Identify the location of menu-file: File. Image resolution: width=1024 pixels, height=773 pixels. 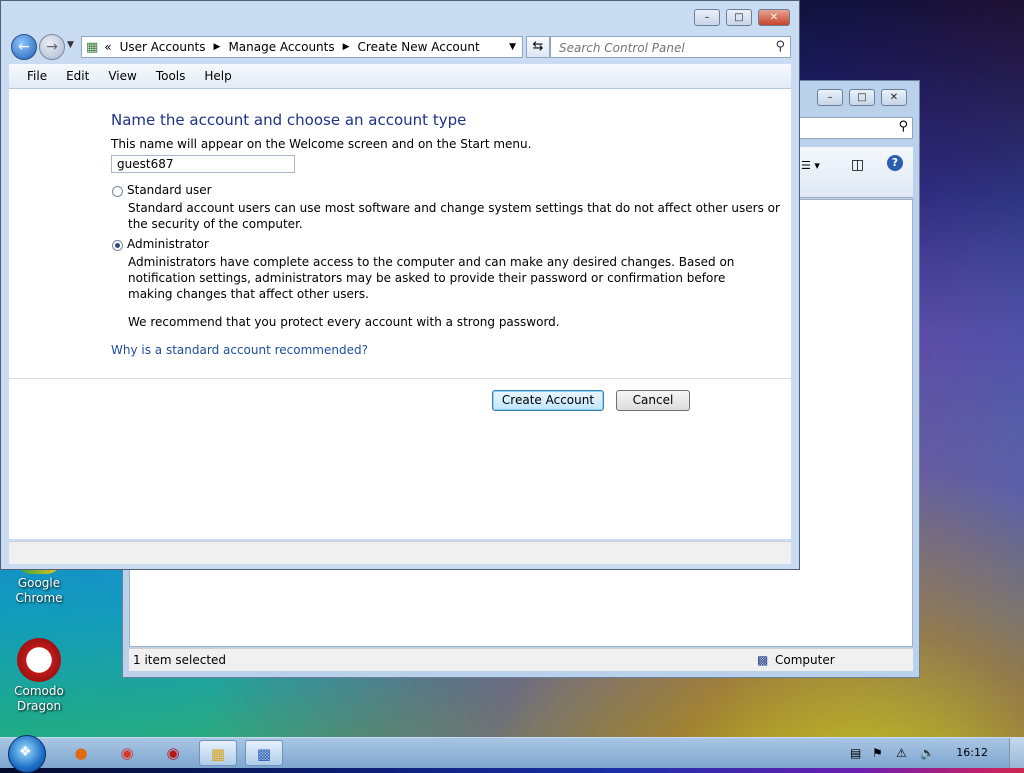
(37, 76).